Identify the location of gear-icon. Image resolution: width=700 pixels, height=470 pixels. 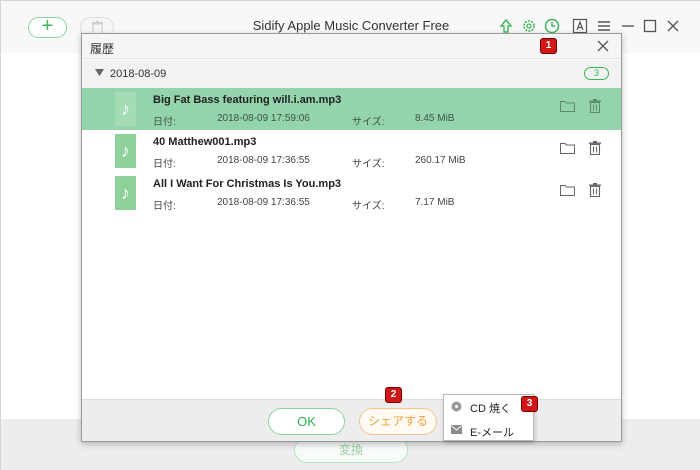
(529, 26).